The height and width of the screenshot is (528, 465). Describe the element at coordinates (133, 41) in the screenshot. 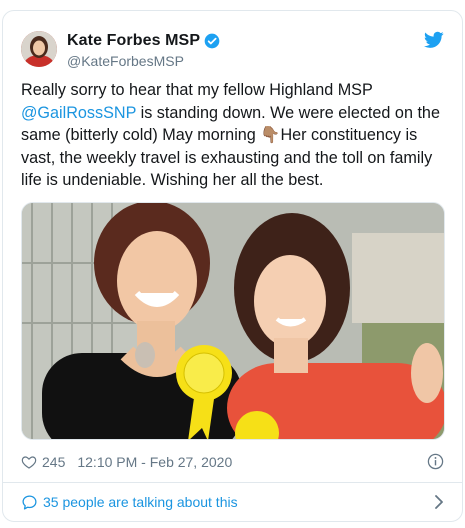

I see `author-name: Kate Forbes MSP` at that location.